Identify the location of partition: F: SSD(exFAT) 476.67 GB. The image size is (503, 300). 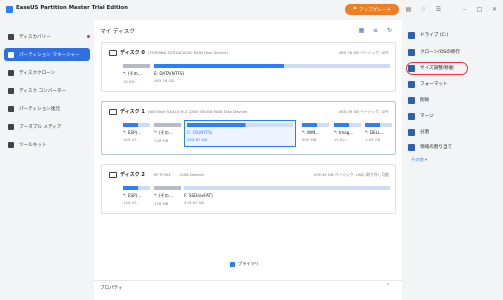
(287, 195).